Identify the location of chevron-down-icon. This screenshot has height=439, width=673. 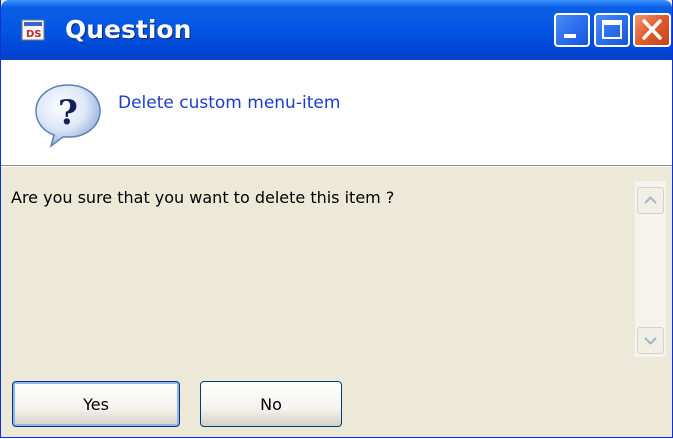
(650, 341).